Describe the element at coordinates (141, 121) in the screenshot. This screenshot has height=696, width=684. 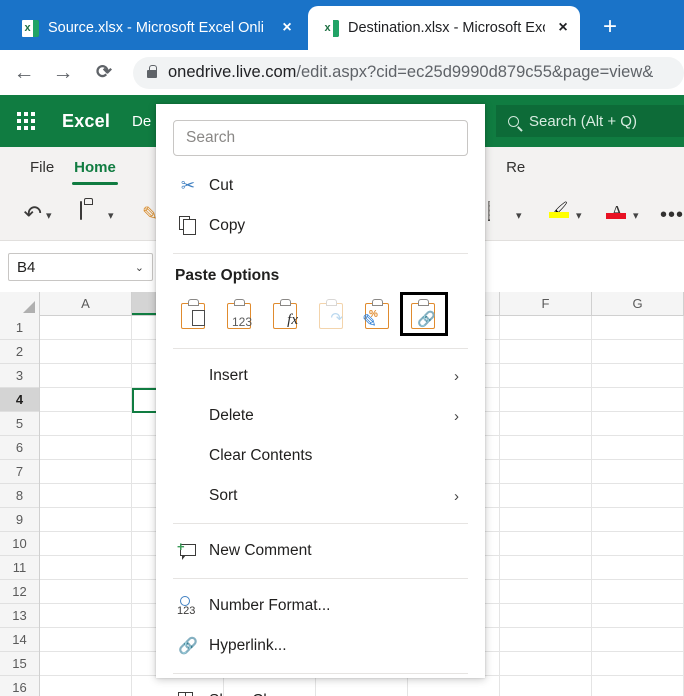
I see `document-name-label: De` at that location.